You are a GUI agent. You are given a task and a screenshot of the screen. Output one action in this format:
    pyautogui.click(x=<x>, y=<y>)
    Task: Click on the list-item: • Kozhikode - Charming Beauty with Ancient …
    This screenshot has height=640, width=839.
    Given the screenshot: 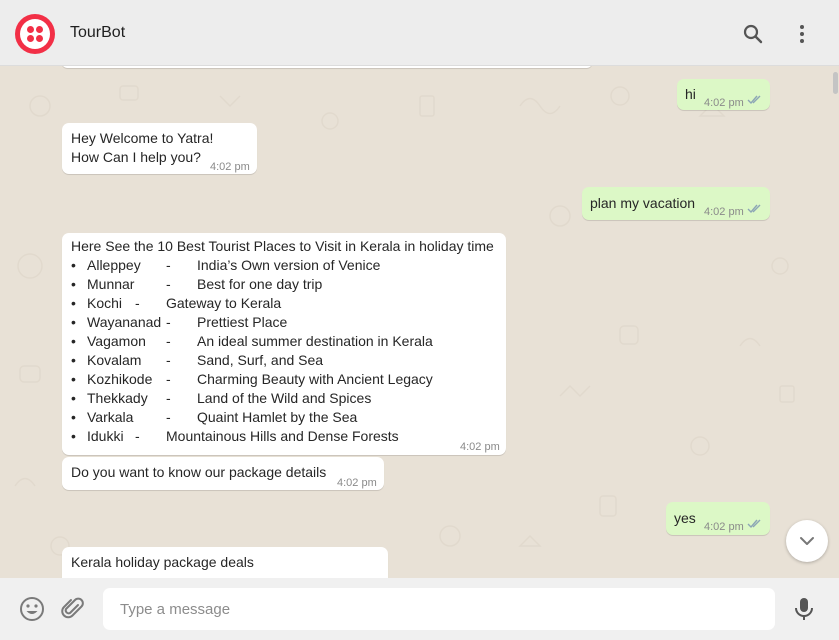 What is the action you would take?
    pyautogui.click(x=286, y=379)
    